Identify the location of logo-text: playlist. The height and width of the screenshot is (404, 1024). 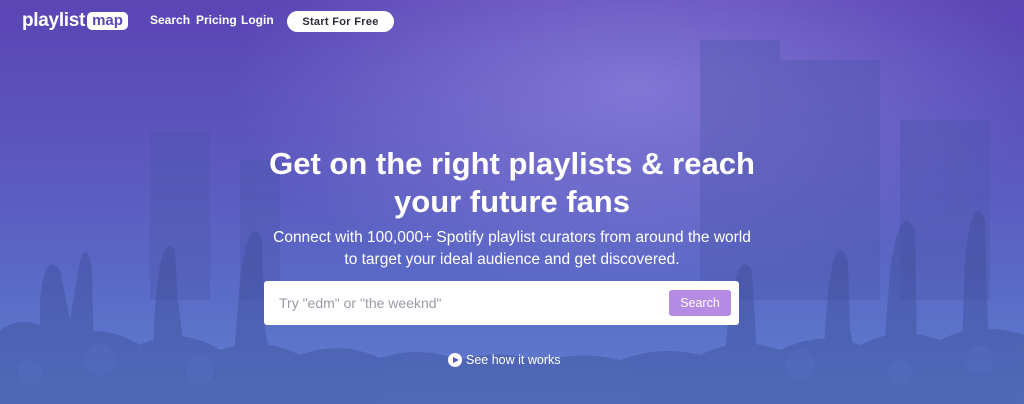
(54, 20).